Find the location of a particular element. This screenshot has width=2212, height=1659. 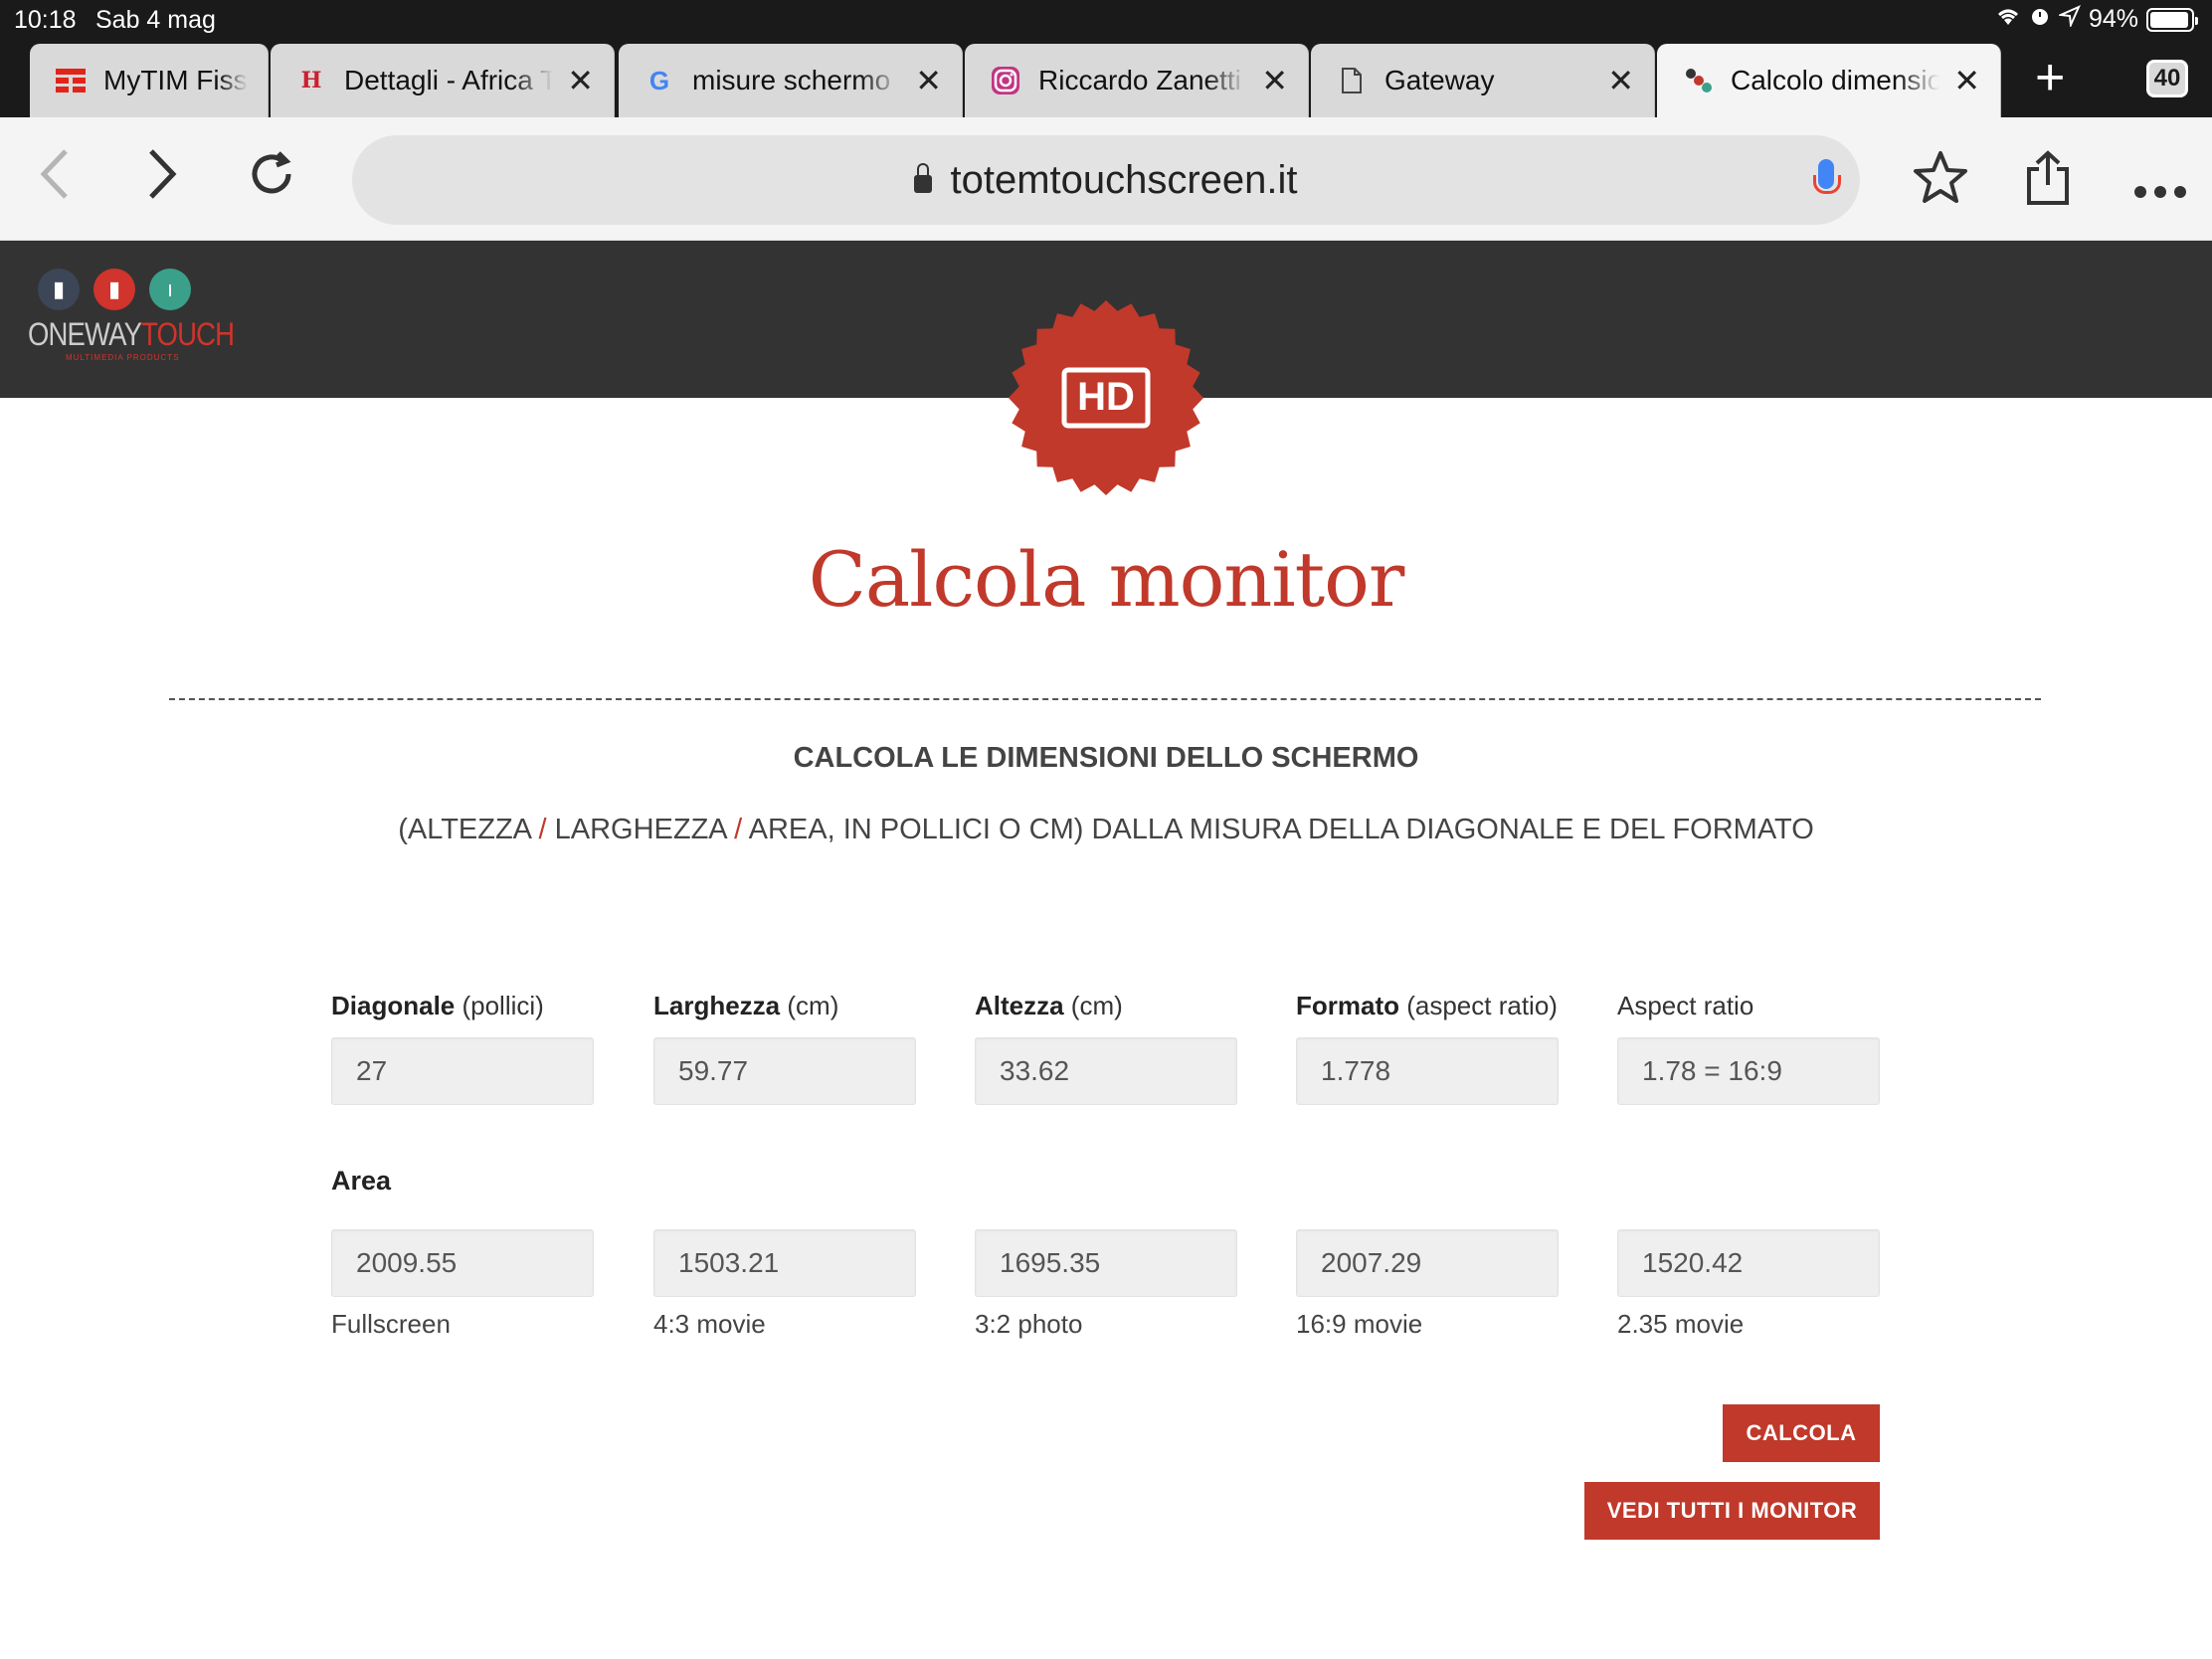

url-text: totemtouchscreen.it is located at coordinates (1124, 179).